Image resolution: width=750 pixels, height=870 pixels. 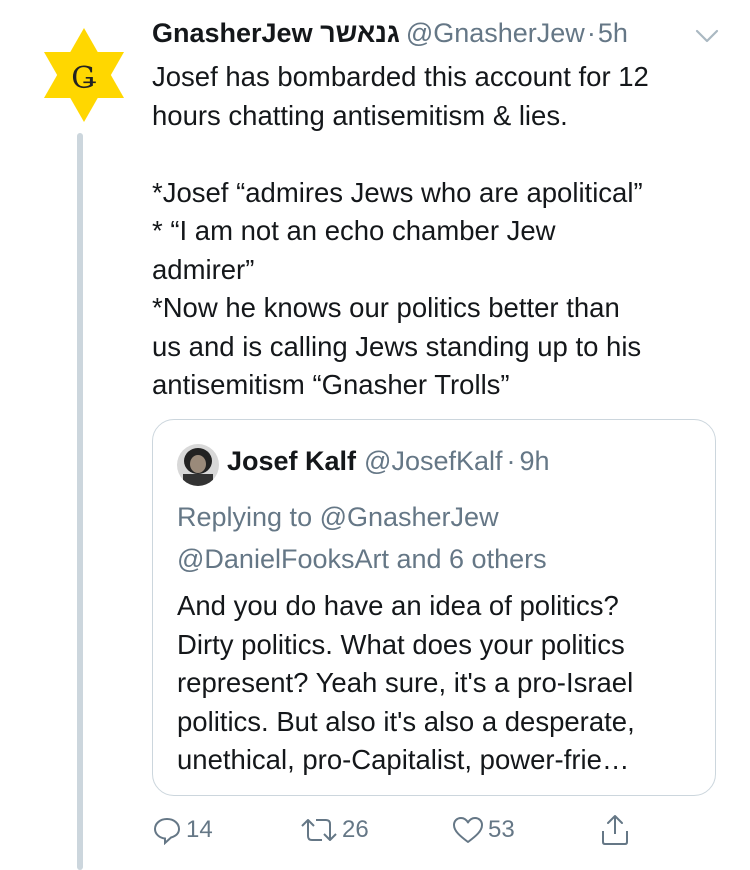 What do you see at coordinates (501, 829) in the screenshot?
I see `like-count: 53` at bounding box center [501, 829].